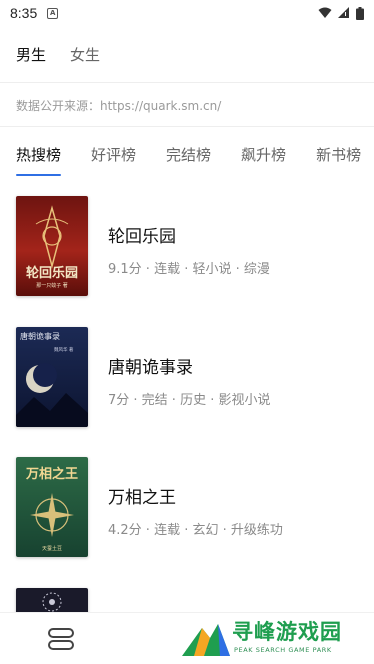 The image size is (374, 664). I want to click on book-cover: 轮回乐园 那一只蚊子 著, so click(52, 246).